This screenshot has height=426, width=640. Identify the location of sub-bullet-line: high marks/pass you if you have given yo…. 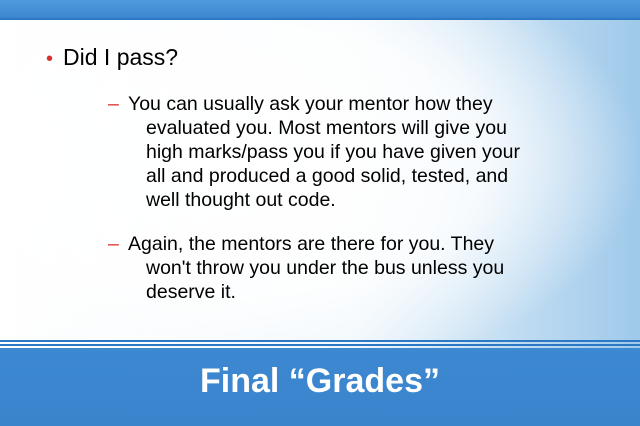
(333, 152).